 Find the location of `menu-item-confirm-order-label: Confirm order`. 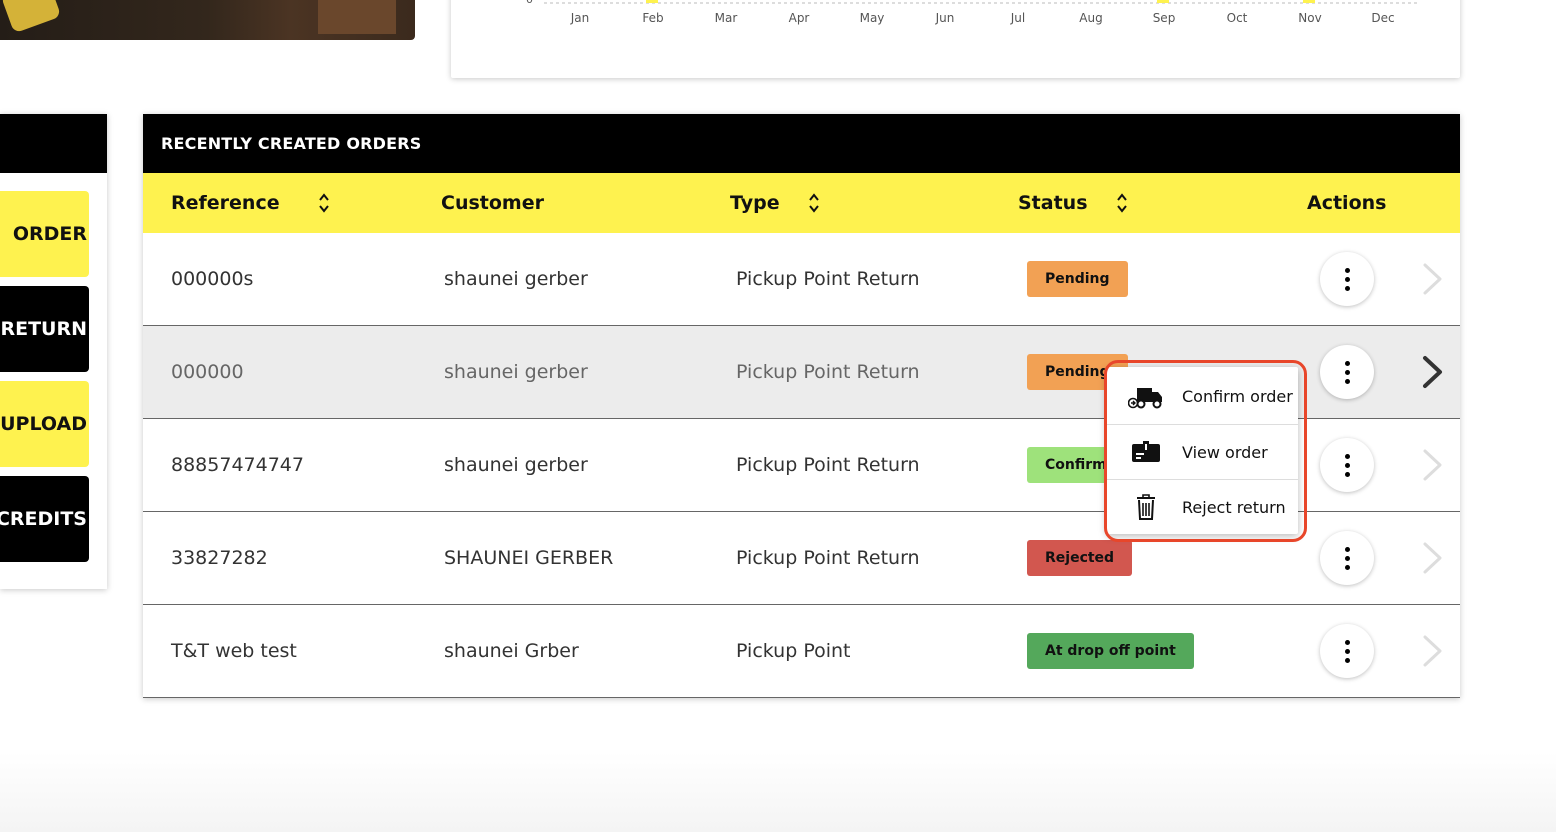

menu-item-confirm-order-label: Confirm order is located at coordinates (1237, 396).